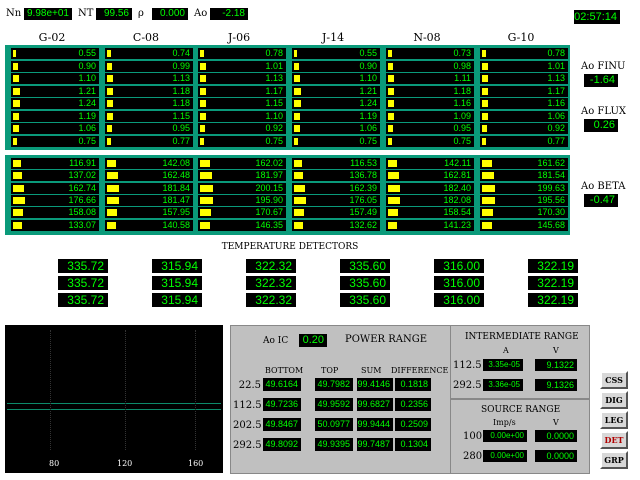 This screenshot has width=640, height=480. I want to click on lower-grid-value: 170.30, so click(551, 212).